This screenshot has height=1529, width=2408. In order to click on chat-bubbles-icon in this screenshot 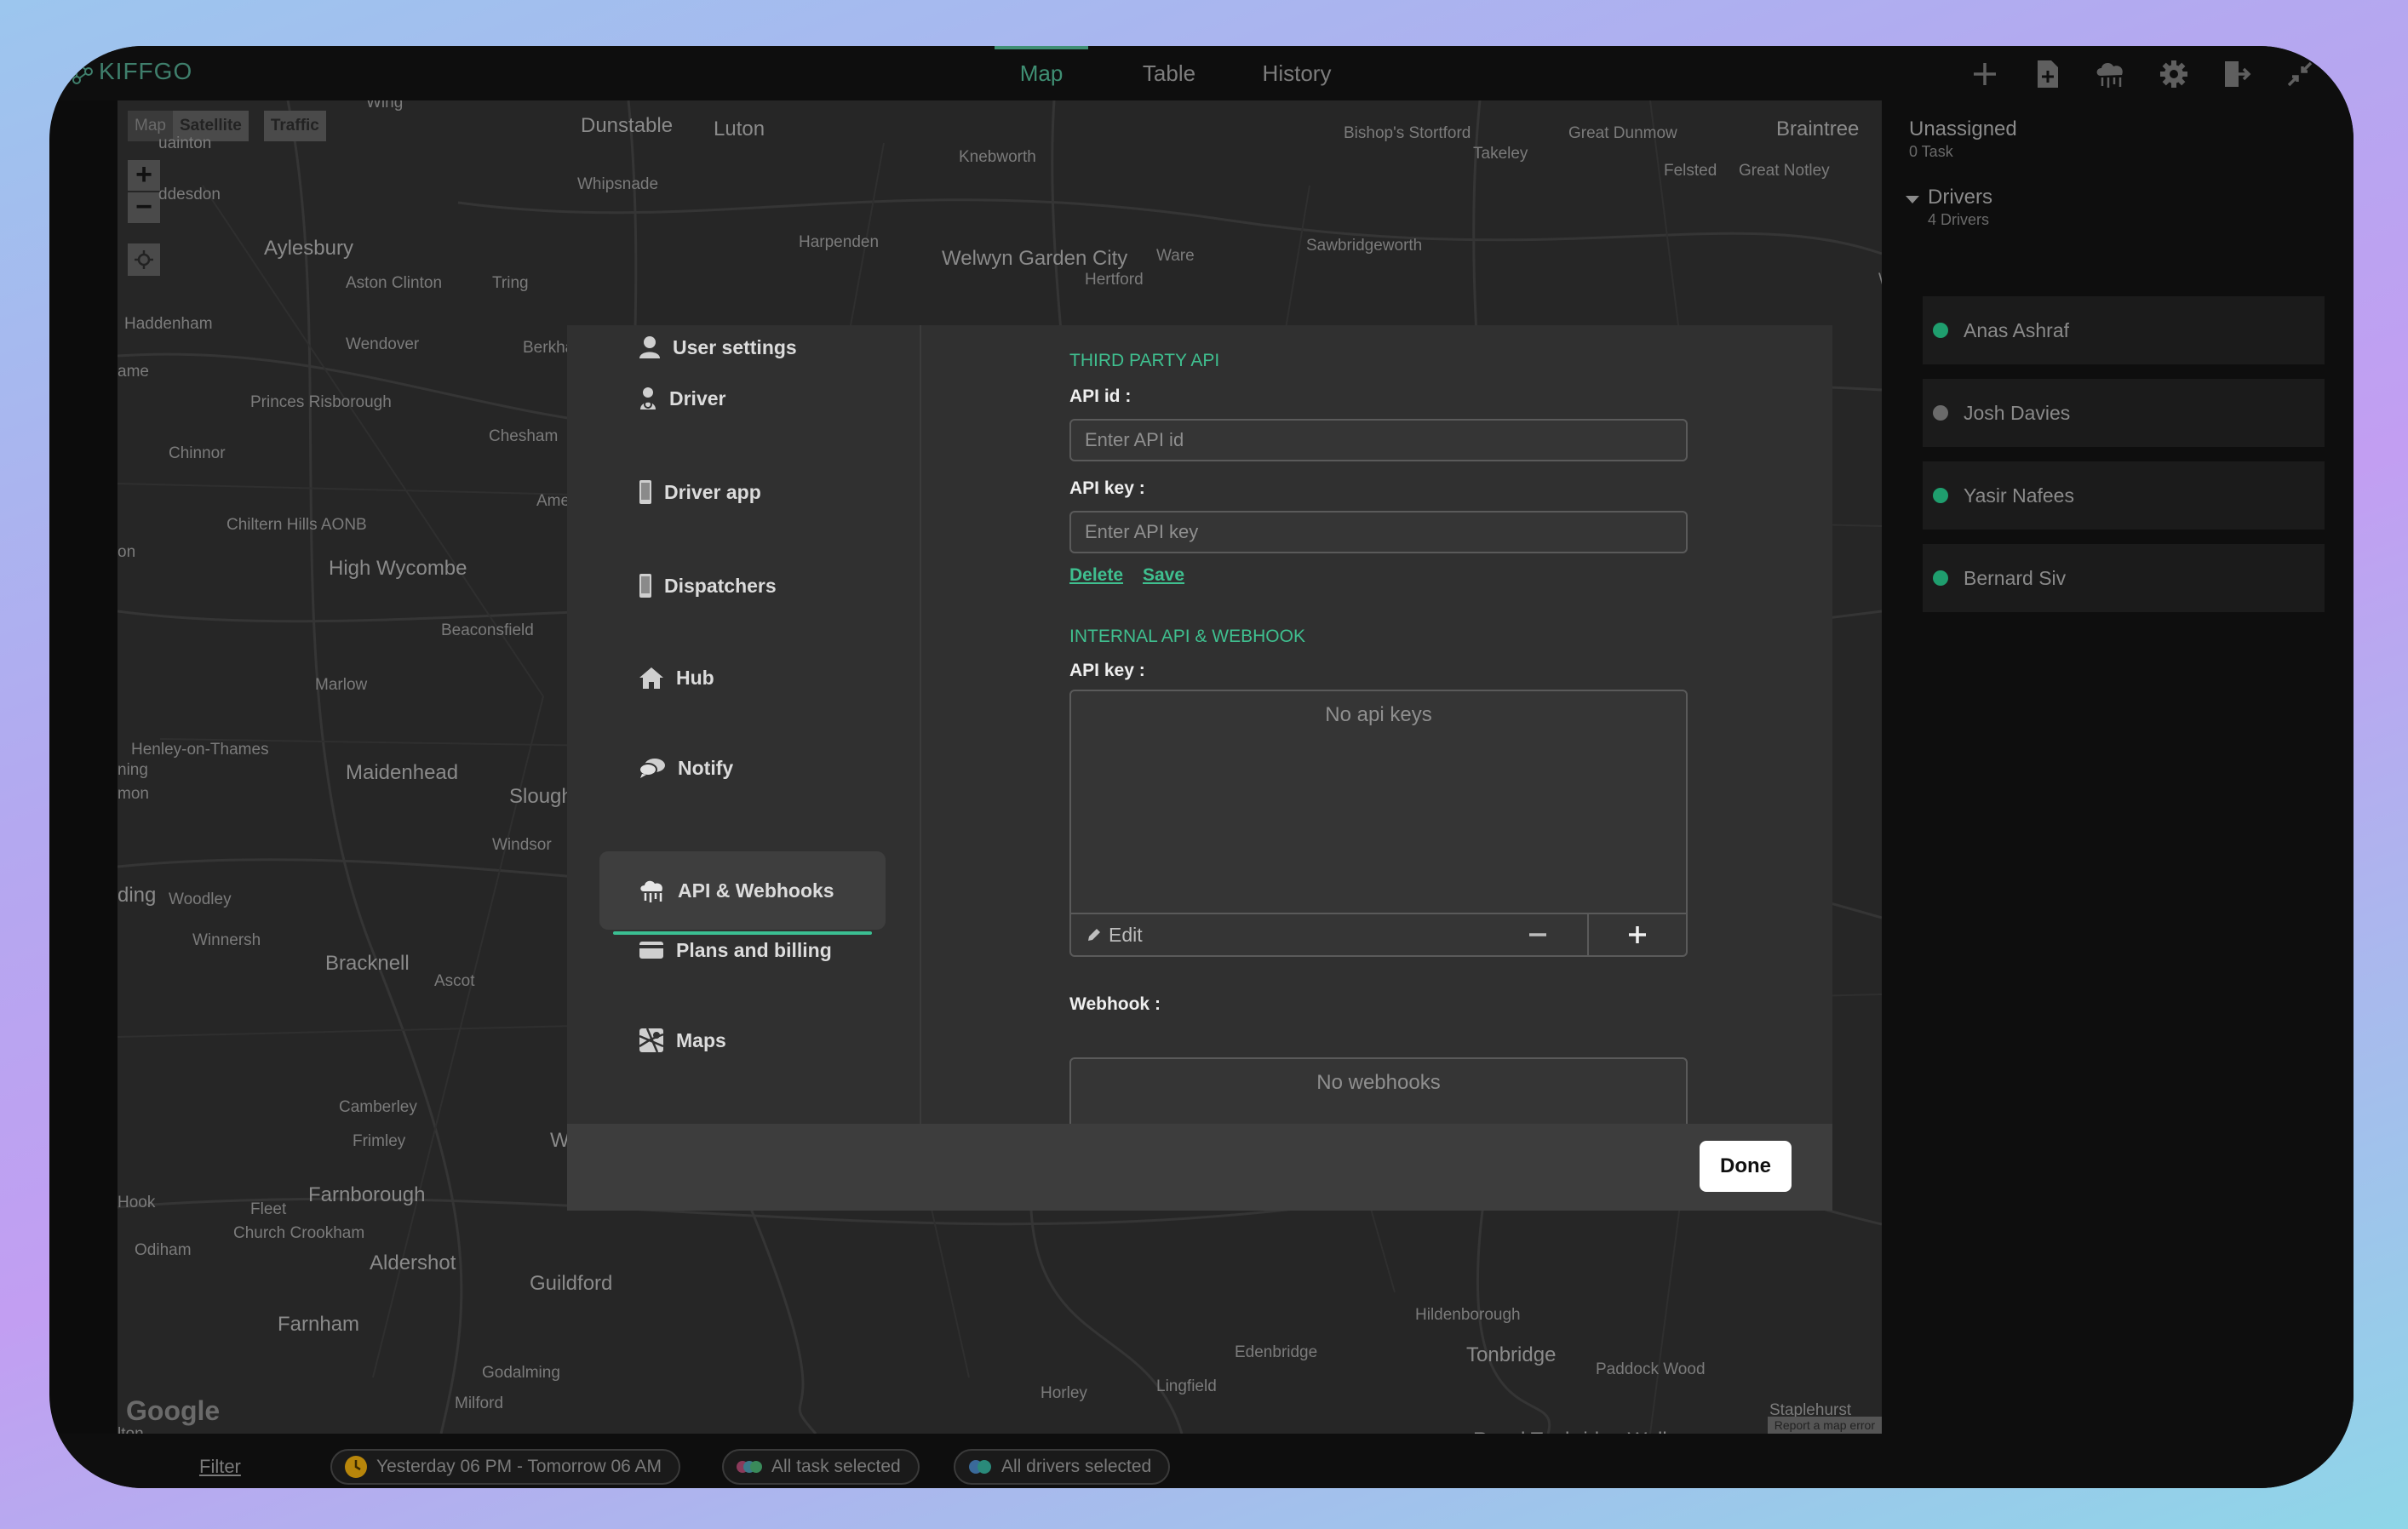, I will do `click(652, 768)`.